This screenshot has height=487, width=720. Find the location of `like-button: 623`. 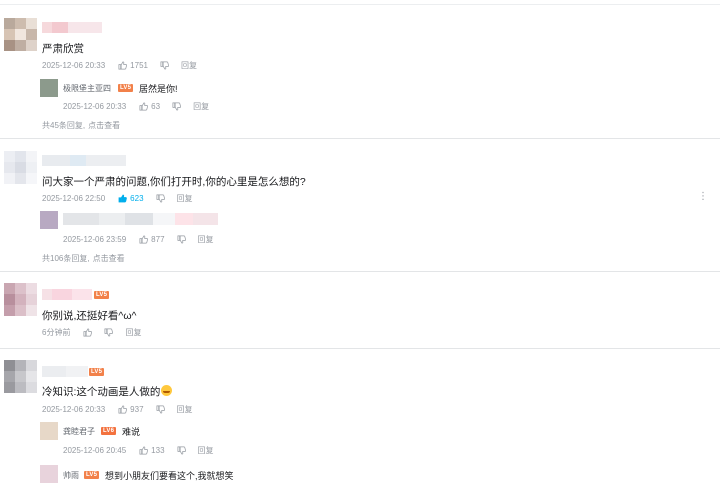

like-button: 623 is located at coordinates (131, 198).